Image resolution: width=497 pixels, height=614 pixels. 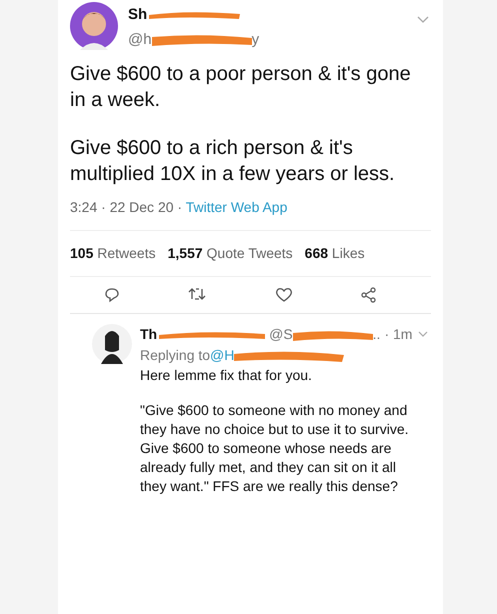 I want to click on stat-link: 668 Likes, so click(x=334, y=253).